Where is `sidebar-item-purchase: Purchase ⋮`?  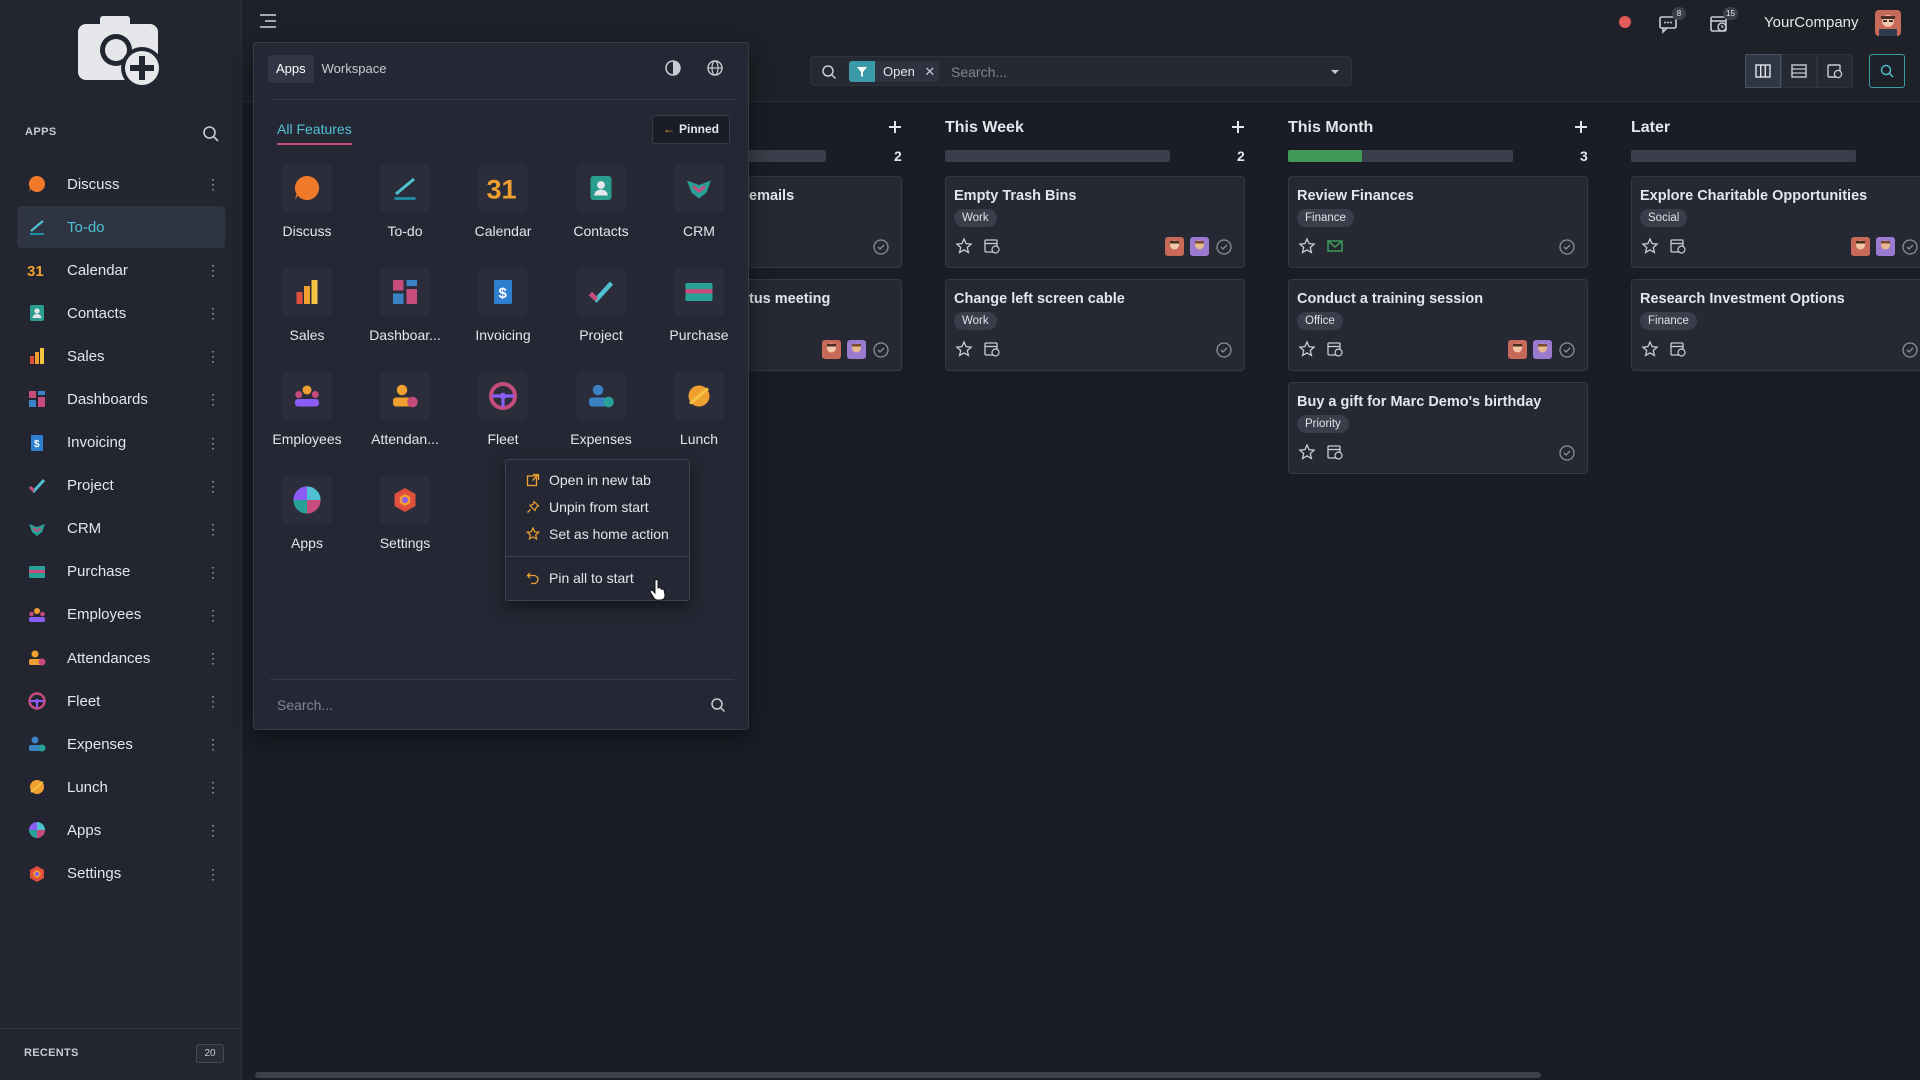 sidebar-item-purchase: Purchase ⋮ is located at coordinates (121, 572).